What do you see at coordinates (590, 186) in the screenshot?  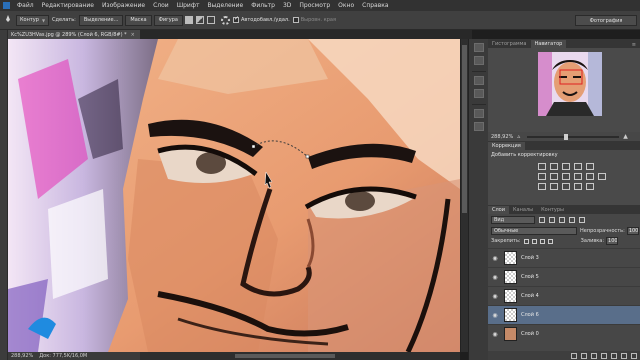 I see `selective-color-icon` at bounding box center [590, 186].